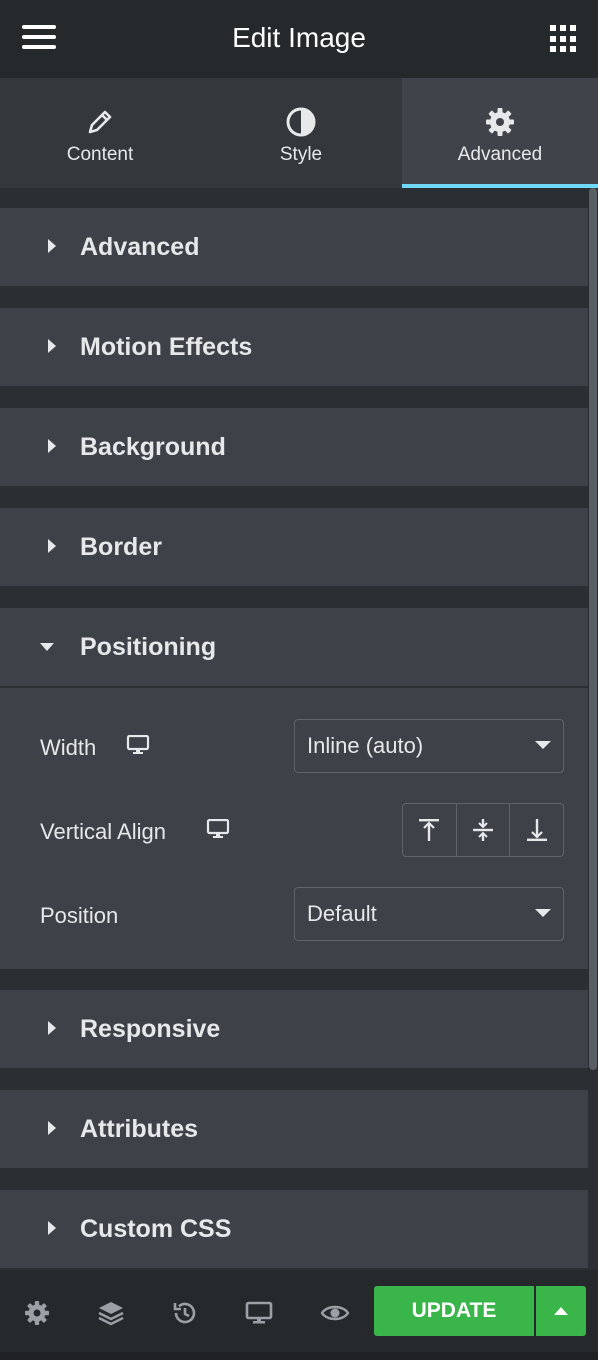 This screenshot has height=1360, width=598. I want to click on width-label: Width, so click(68, 747).